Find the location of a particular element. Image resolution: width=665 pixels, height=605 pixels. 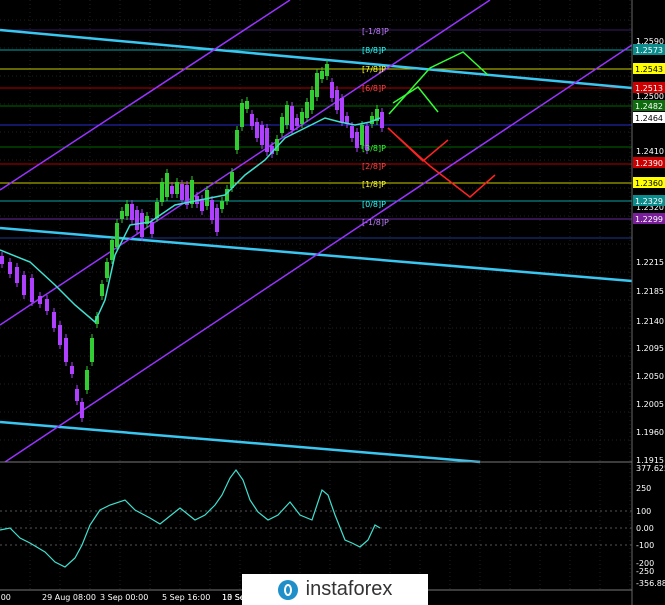

price-label: 1.2140 is located at coordinates (650, 321).